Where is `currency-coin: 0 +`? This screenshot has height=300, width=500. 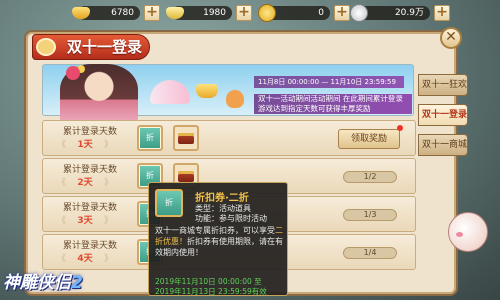
currency-coin: 0 + is located at coordinates (306, 13).